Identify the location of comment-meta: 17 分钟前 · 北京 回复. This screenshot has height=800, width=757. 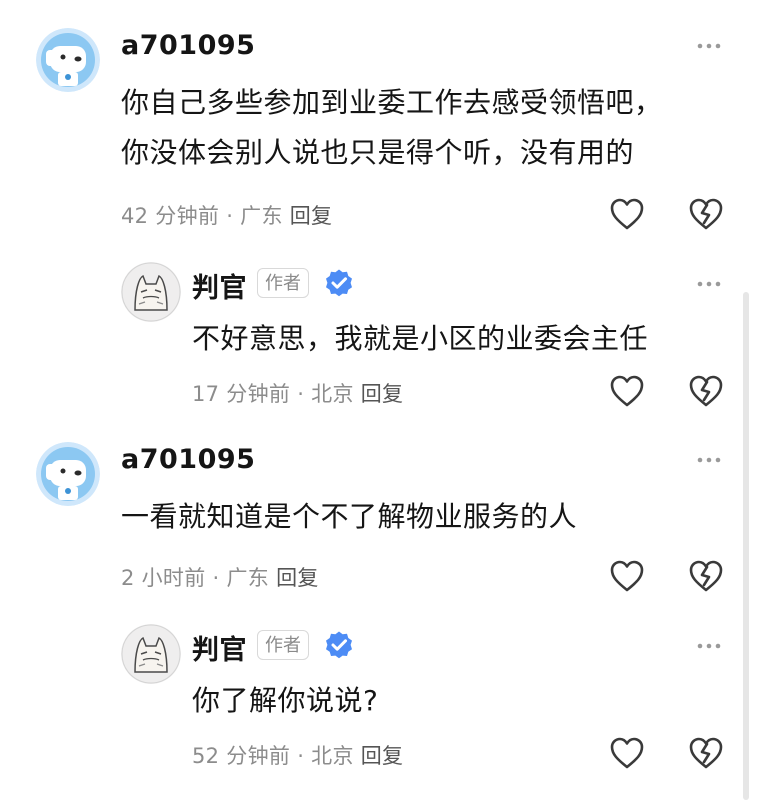
(297, 393).